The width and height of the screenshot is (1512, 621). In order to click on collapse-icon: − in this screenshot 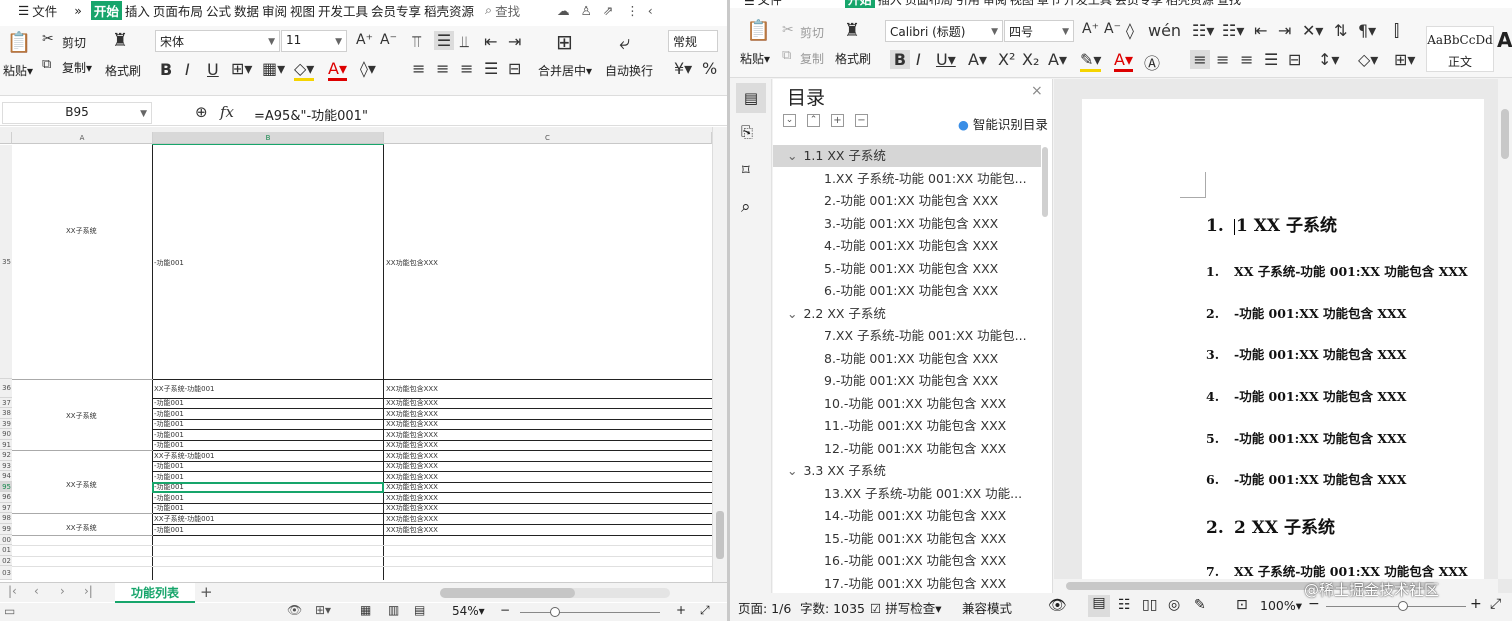, I will do `click(861, 120)`.